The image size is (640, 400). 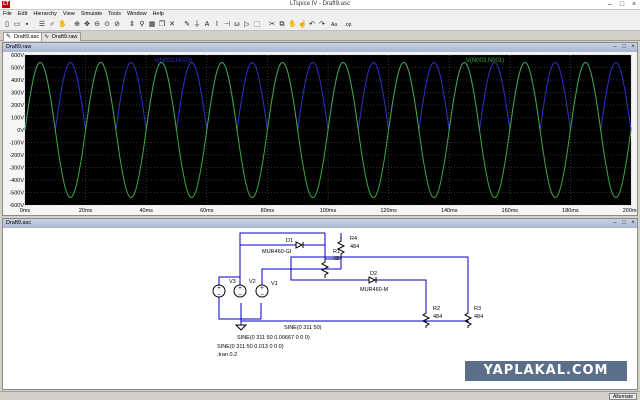 What do you see at coordinates (20, 131) in the screenshot?
I see `y-tick-label: 0V` at bounding box center [20, 131].